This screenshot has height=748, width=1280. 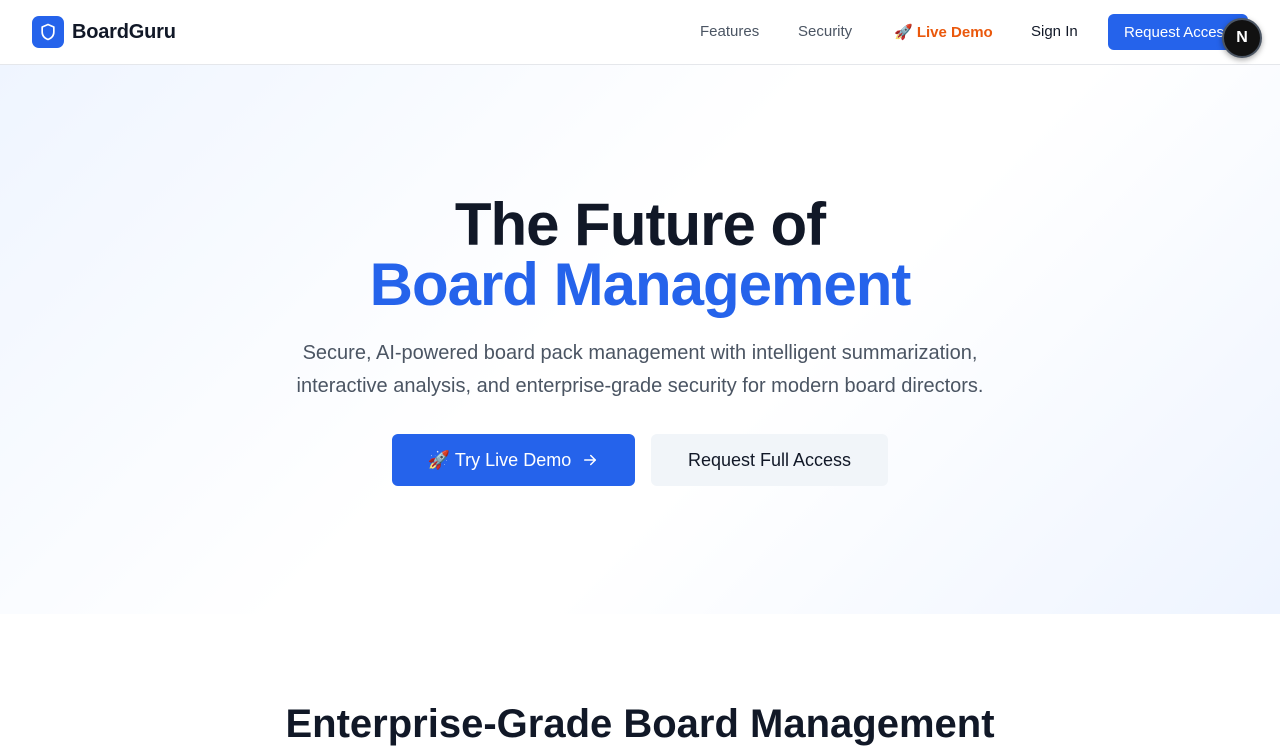 I want to click on request-access-label: Request Access, so click(x=1178, y=32).